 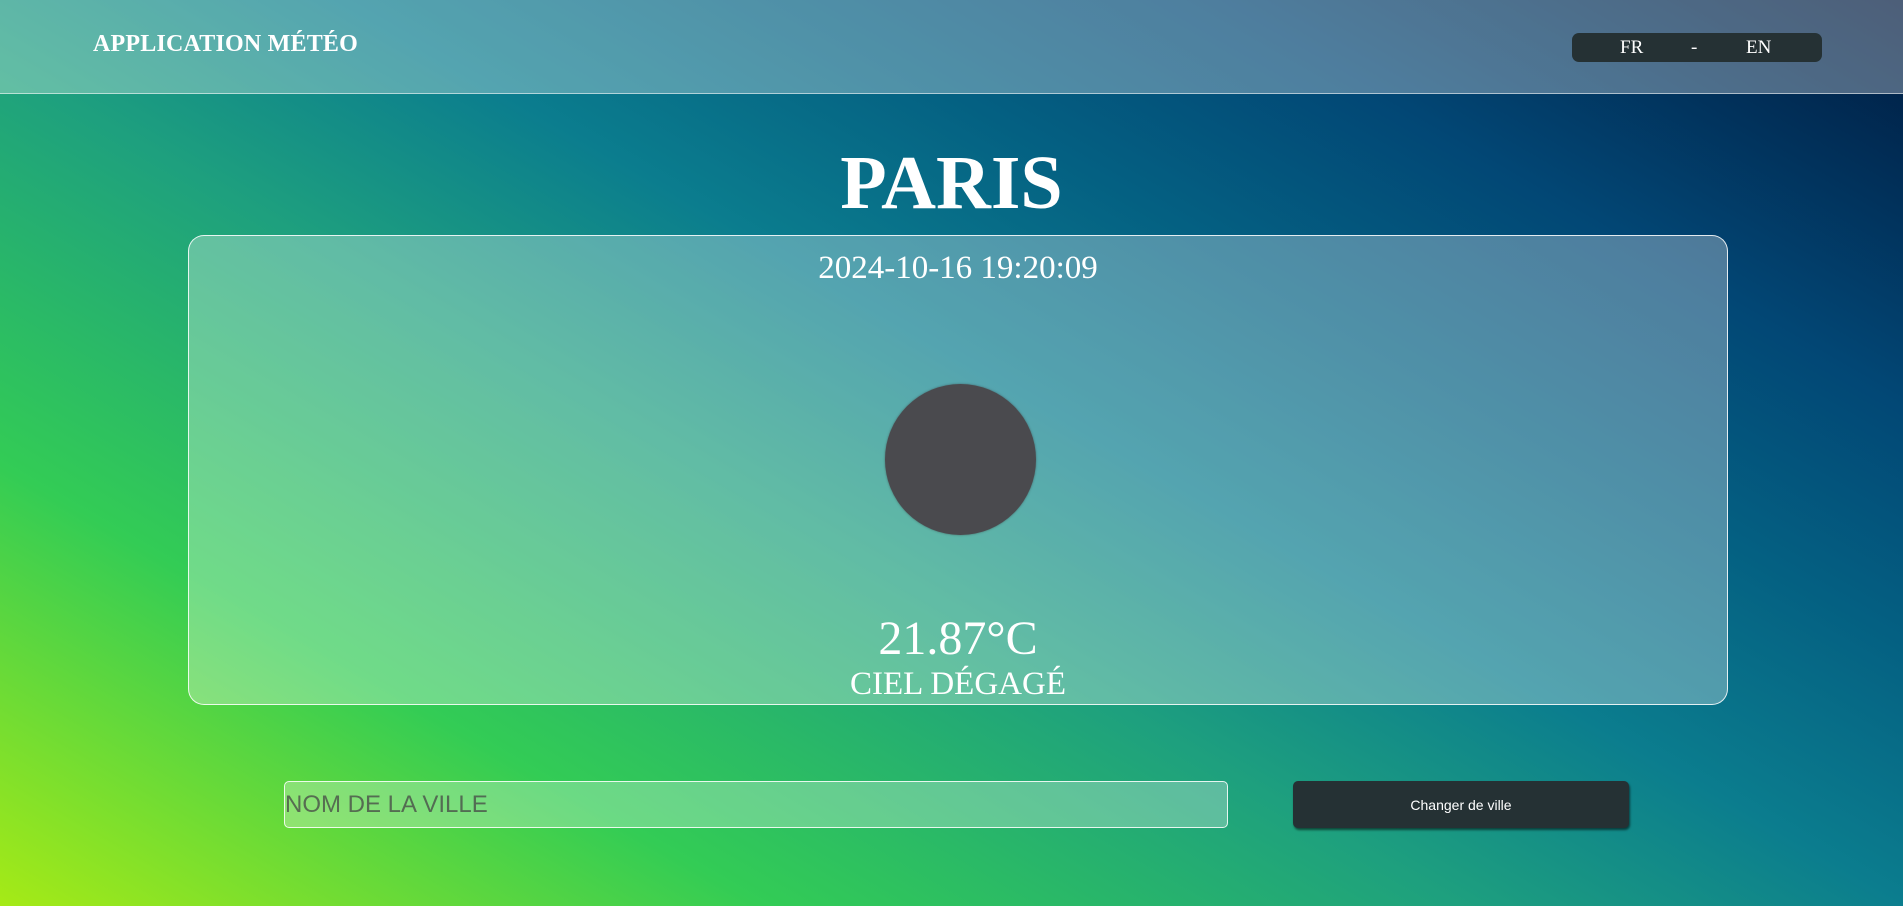 What do you see at coordinates (958, 638) in the screenshot?
I see `temperature-value: 21.87°C` at bounding box center [958, 638].